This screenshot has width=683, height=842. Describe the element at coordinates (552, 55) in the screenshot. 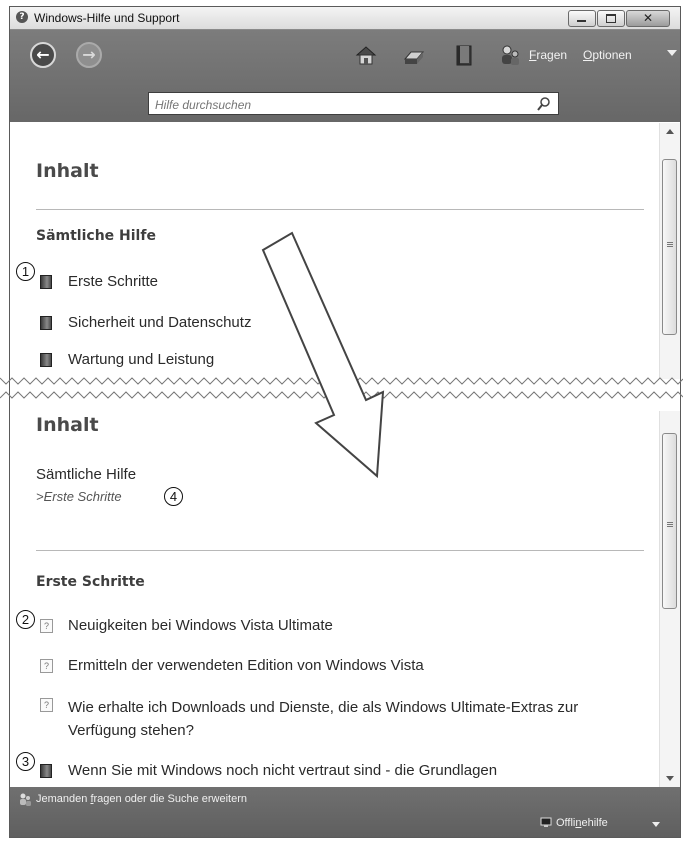

I see `ask-link-rest: ragen` at that location.